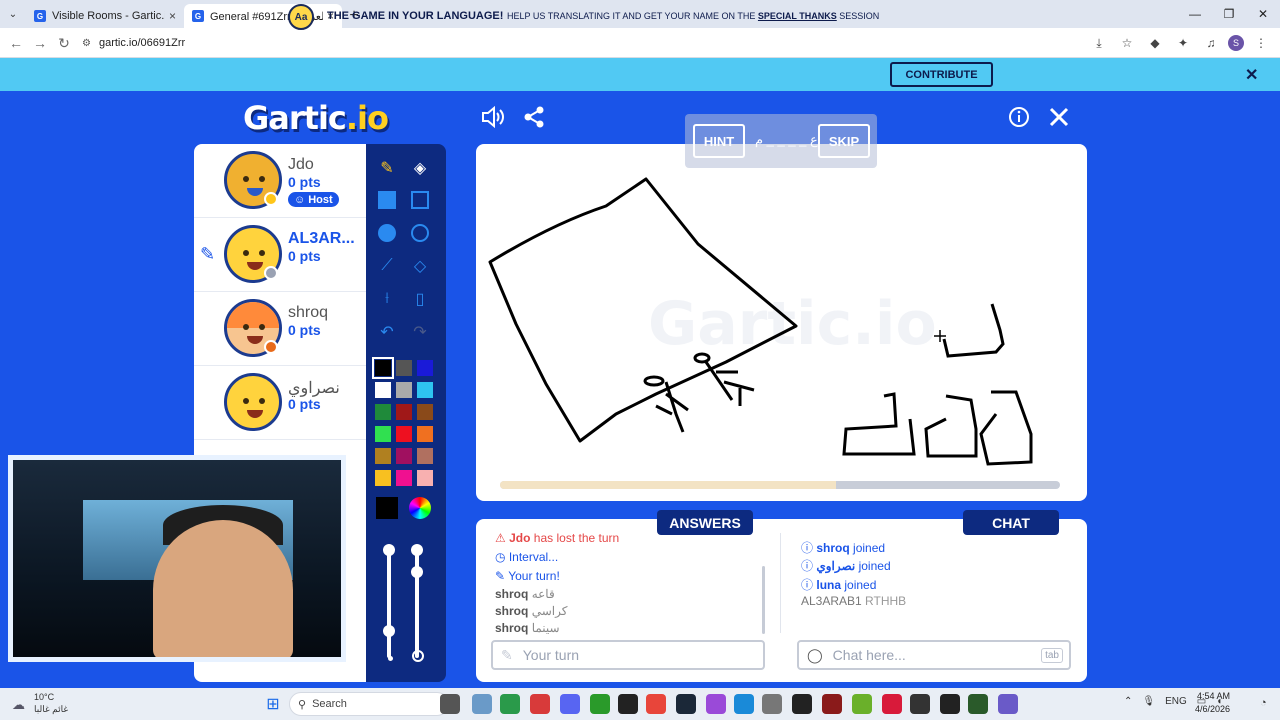 Image resolution: width=1280 pixels, height=720 pixels. What do you see at coordinates (417, 550) in the screenshot?
I see `opacity-knob` at bounding box center [417, 550].